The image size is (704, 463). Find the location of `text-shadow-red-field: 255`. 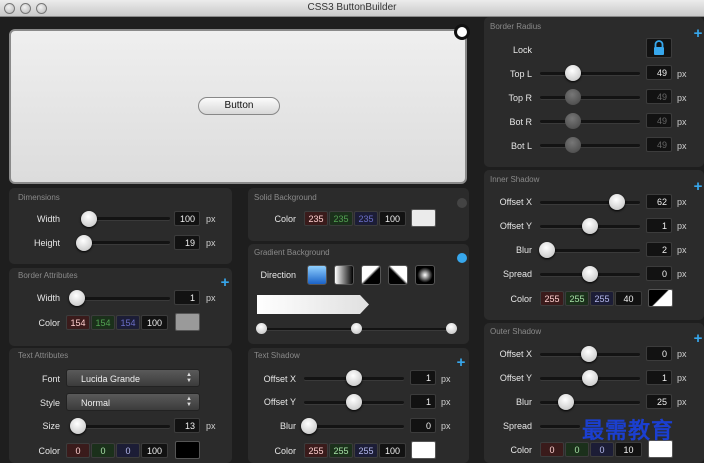

text-shadow-red-field: 255 is located at coordinates (316, 450).